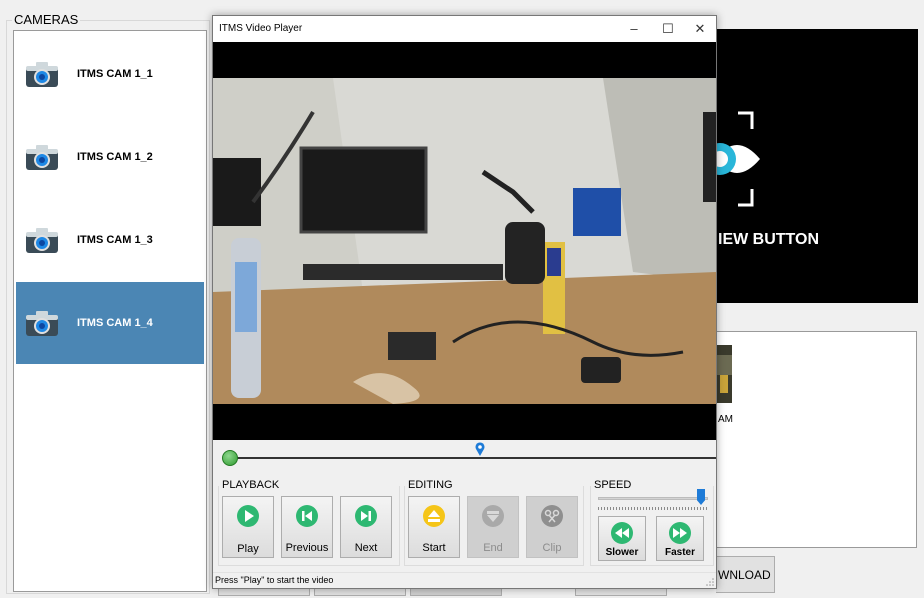 The height and width of the screenshot is (598, 924). Describe the element at coordinates (724, 374) in the screenshot. I see `recording-thumbnail` at that location.